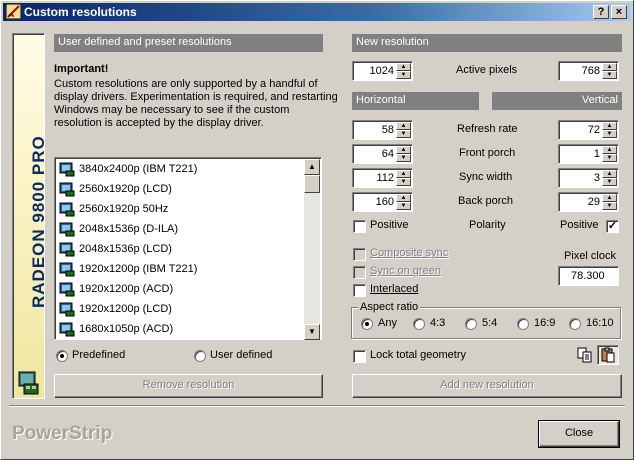 This screenshot has height=460, width=634. I want to click on help-button: ?, so click(601, 12).